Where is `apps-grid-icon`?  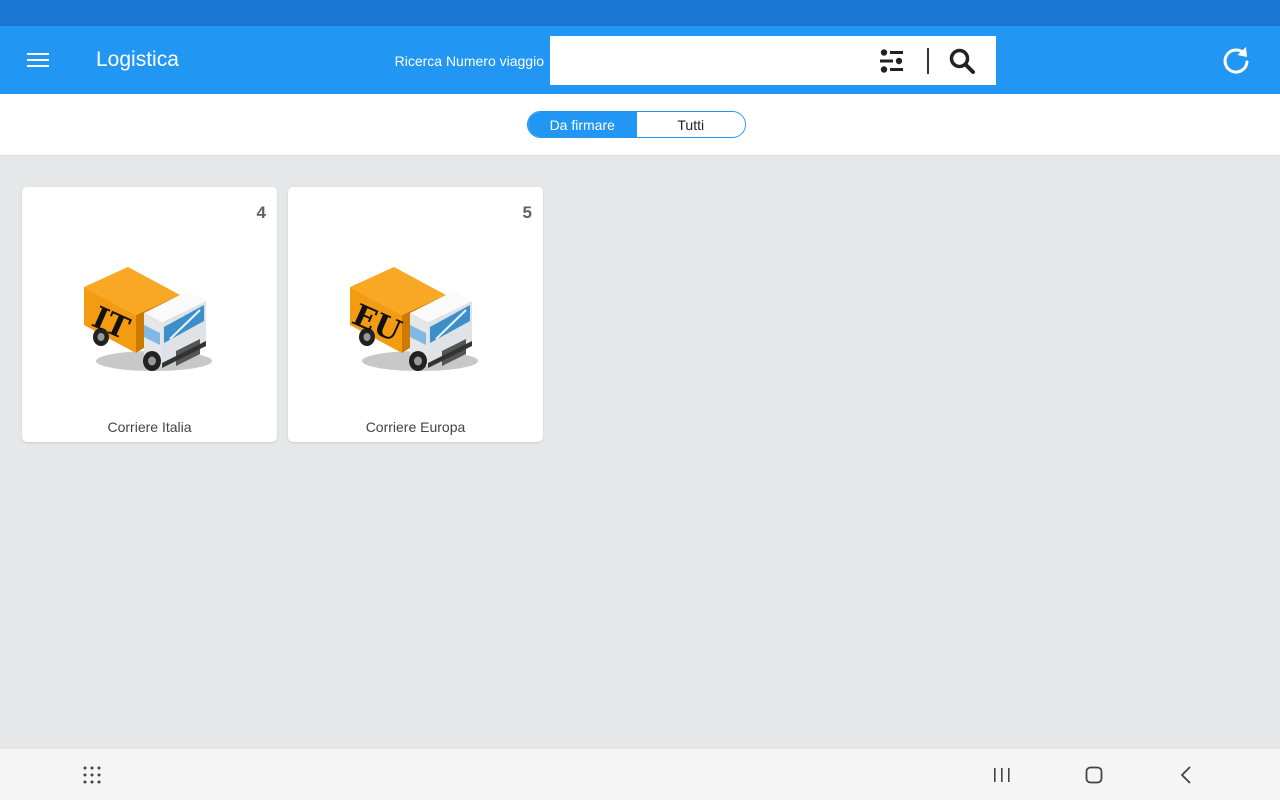 apps-grid-icon is located at coordinates (92, 775).